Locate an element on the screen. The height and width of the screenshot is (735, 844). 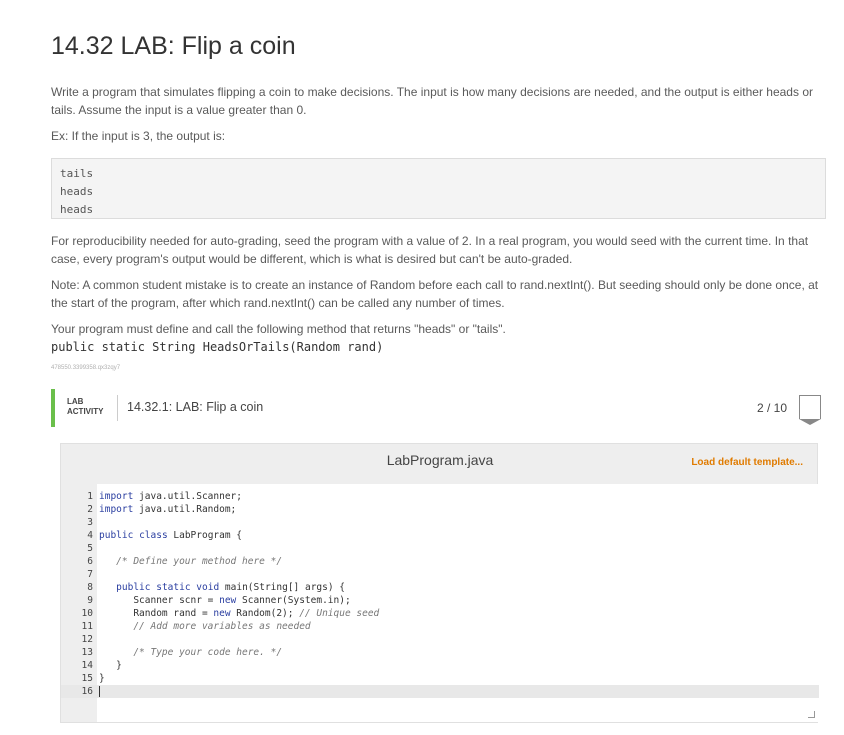
code-line: 12 is located at coordinates (440, 639).